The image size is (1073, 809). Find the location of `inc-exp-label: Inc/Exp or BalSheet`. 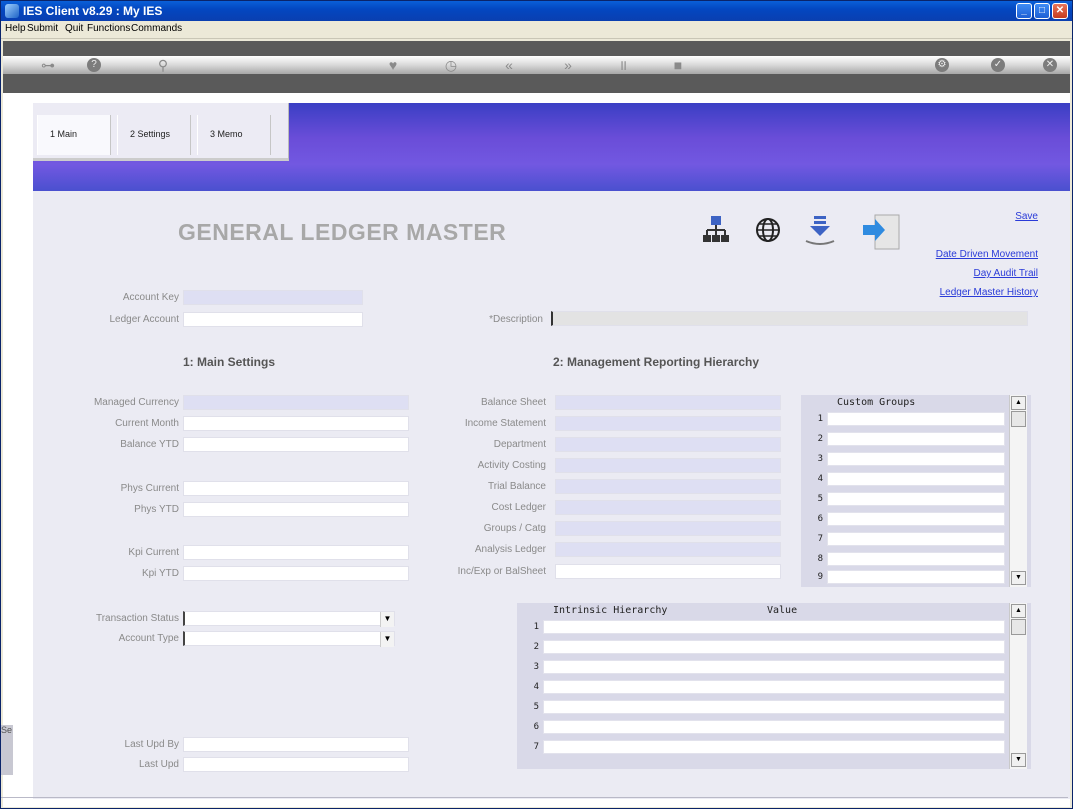

inc-exp-label: Inc/Exp or BalSheet is located at coordinates (501, 571).